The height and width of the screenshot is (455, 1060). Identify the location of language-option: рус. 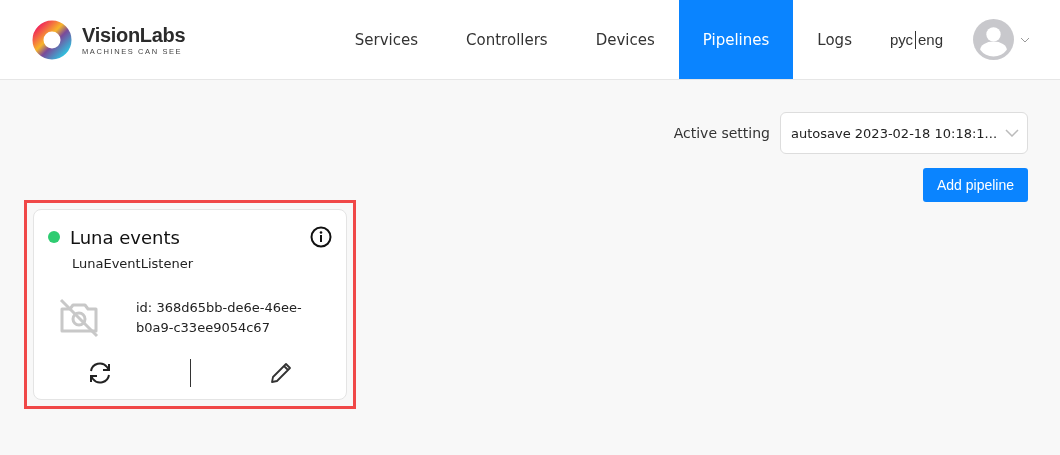
(901, 39).